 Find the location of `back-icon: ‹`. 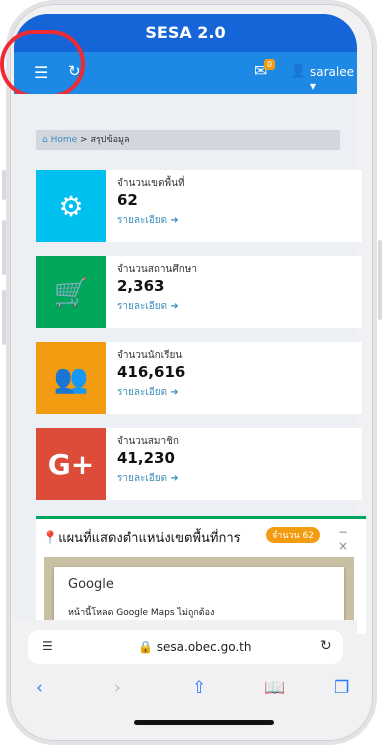

back-icon: ‹ is located at coordinates (39, 688).